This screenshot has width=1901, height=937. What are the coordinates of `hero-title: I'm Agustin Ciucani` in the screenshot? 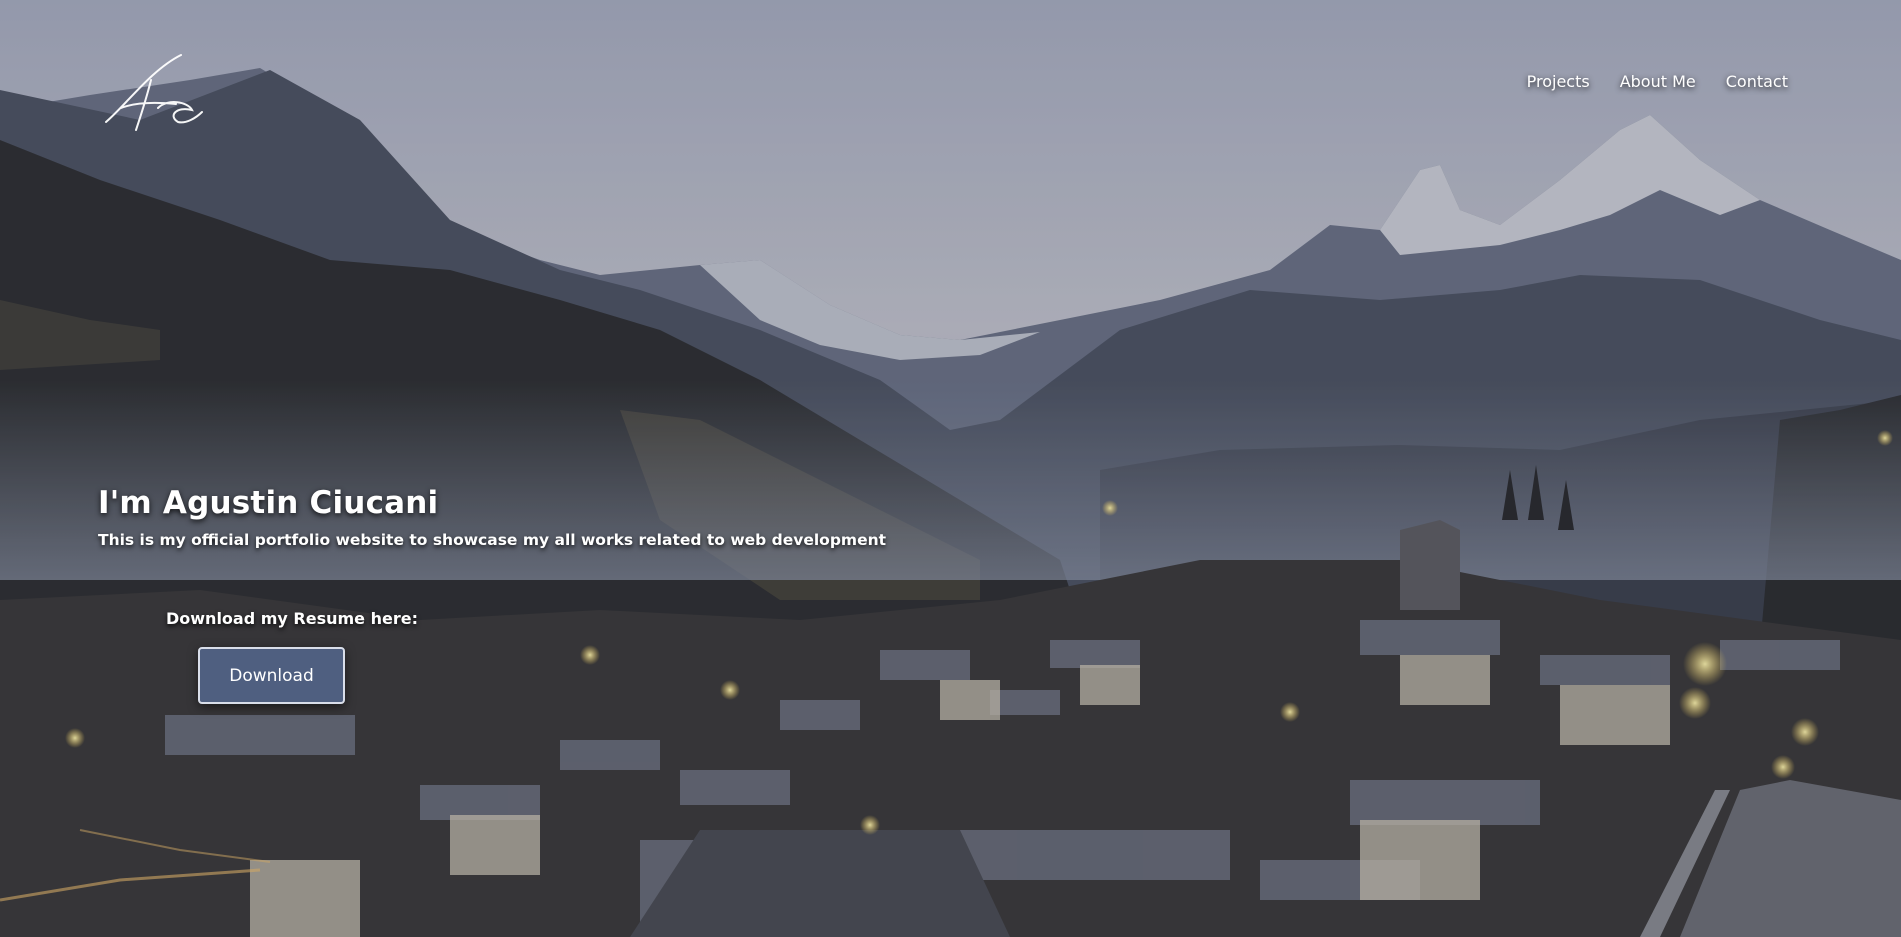 It's located at (268, 503).